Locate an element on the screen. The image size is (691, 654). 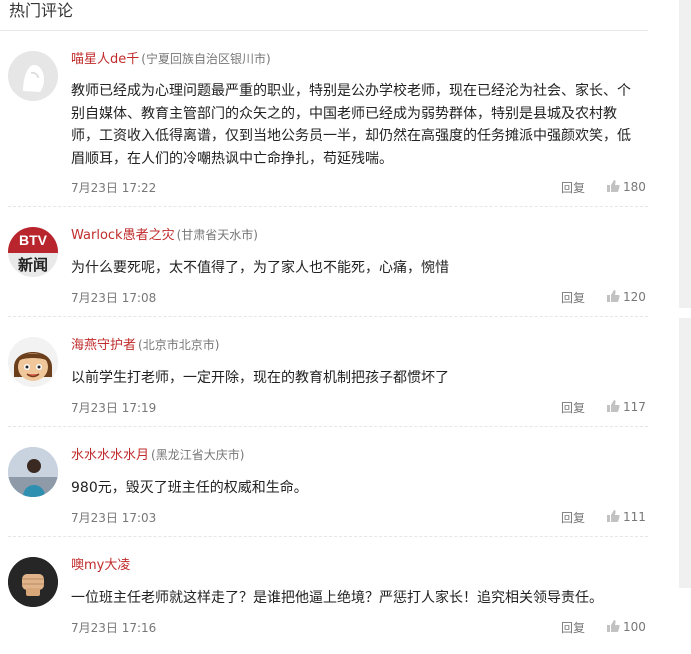
photo-avatar-icon is located at coordinates (33, 472).